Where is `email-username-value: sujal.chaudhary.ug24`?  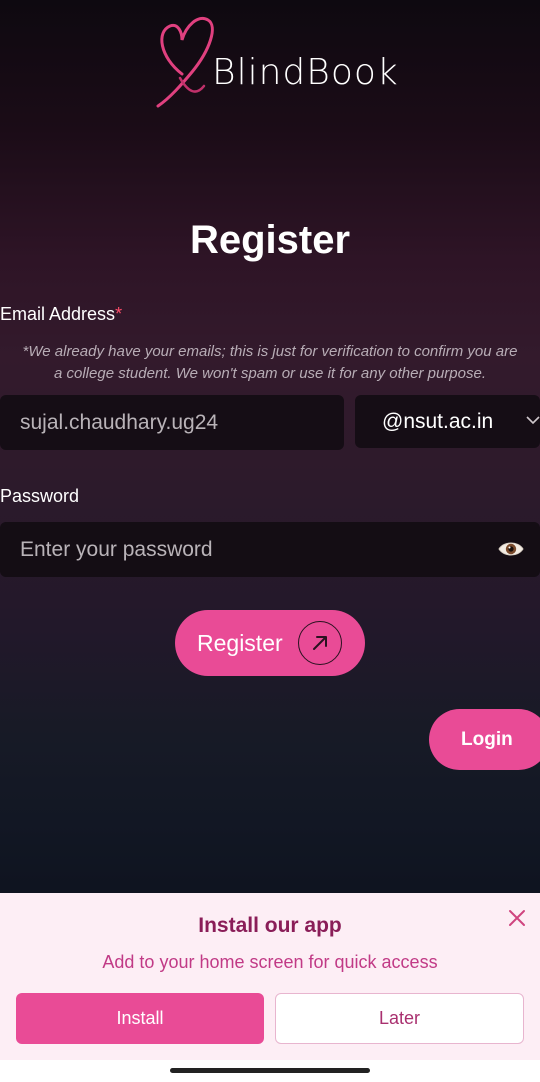 email-username-value: sujal.chaudhary.ug24 is located at coordinates (119, 422).